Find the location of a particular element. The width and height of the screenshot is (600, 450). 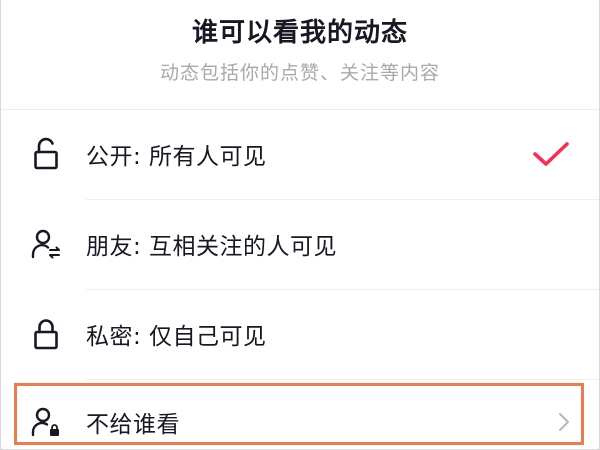

chevron-right-icon is located at coordinates (564, 422).